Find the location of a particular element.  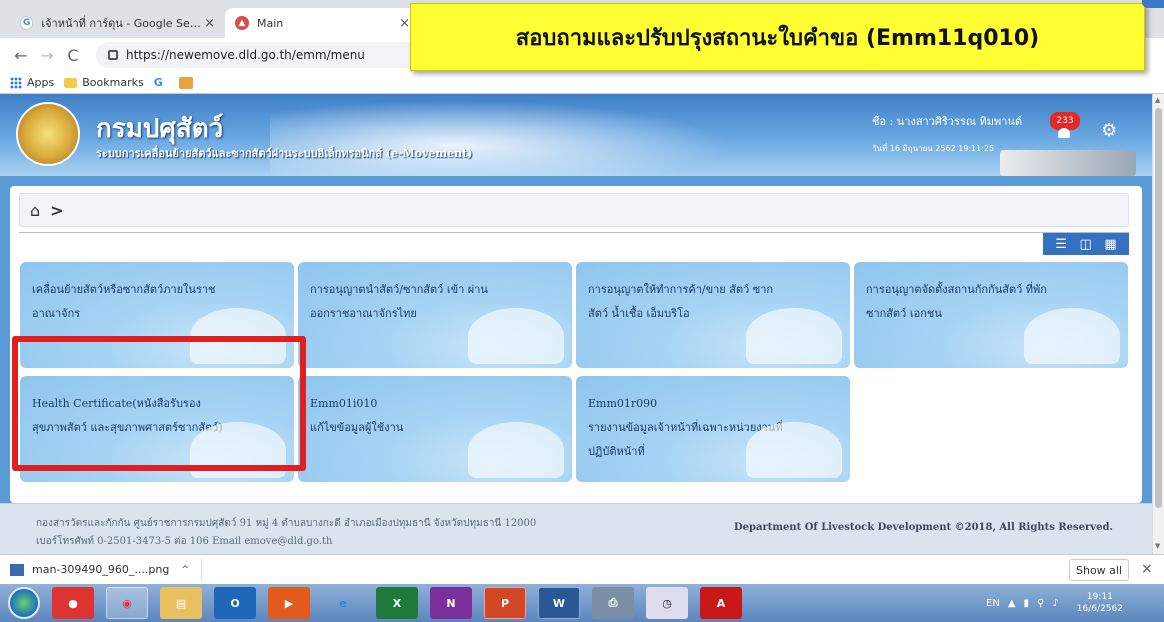

download-item: man-309490_960_....png ^ is located at coordinates (106, 569).